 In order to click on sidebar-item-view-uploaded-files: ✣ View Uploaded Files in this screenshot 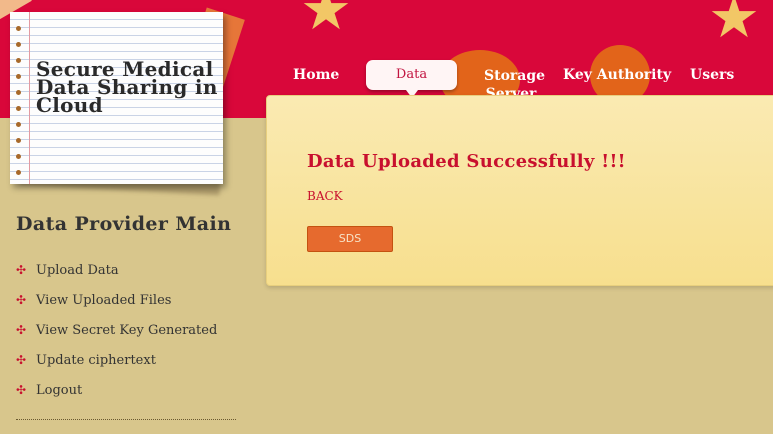, I will do `click(116, 300)`.